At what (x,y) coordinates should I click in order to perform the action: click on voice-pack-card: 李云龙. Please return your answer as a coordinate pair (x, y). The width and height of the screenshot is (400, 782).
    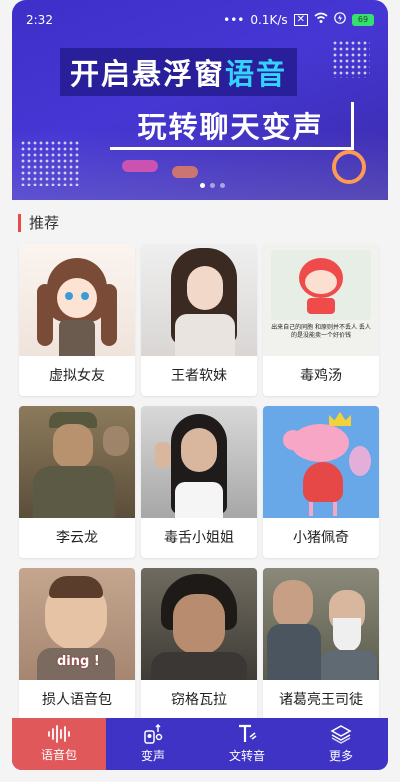
    Looking at the image, I should click on (77, 482).